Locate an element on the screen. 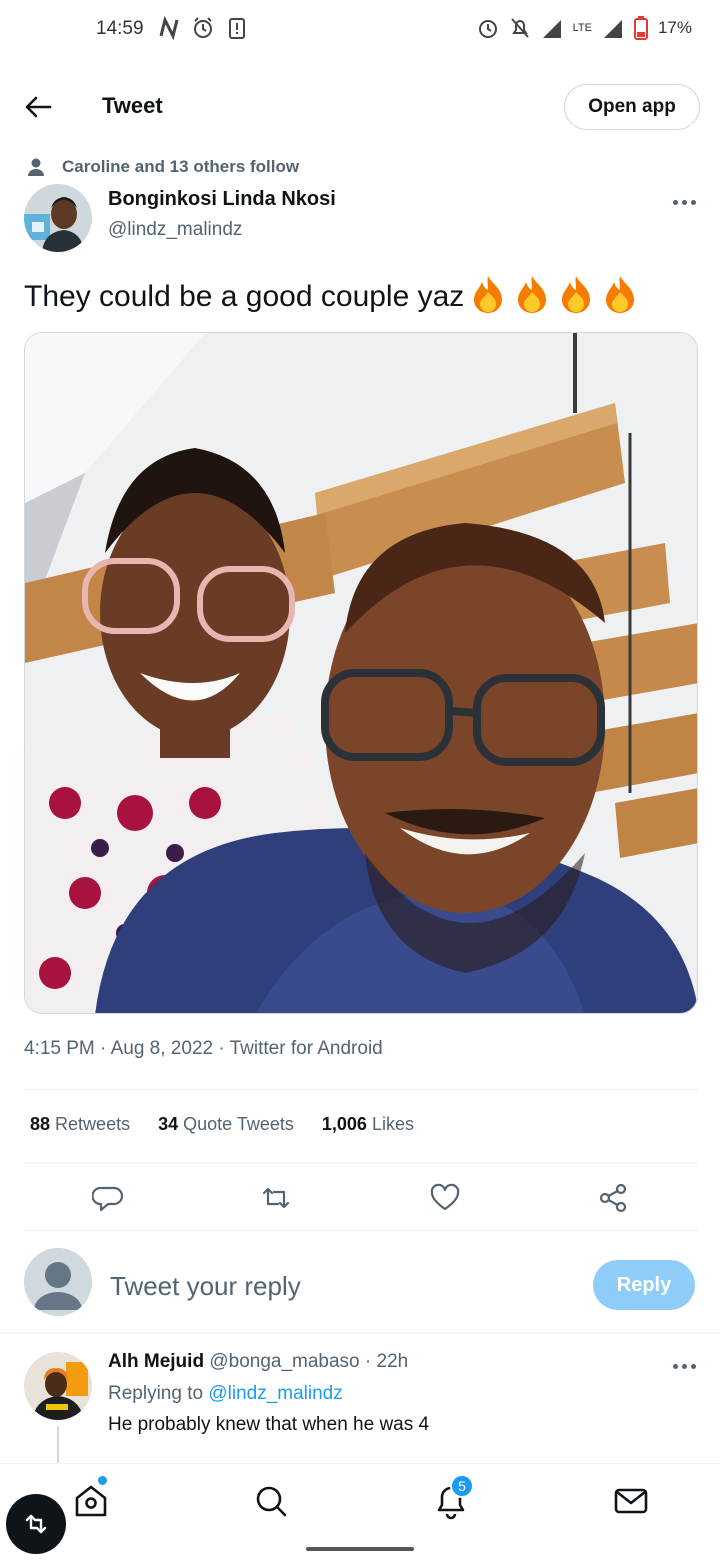 This screenshot has width=720, height=1560. author-avatar is located at coordinates (58, 218).